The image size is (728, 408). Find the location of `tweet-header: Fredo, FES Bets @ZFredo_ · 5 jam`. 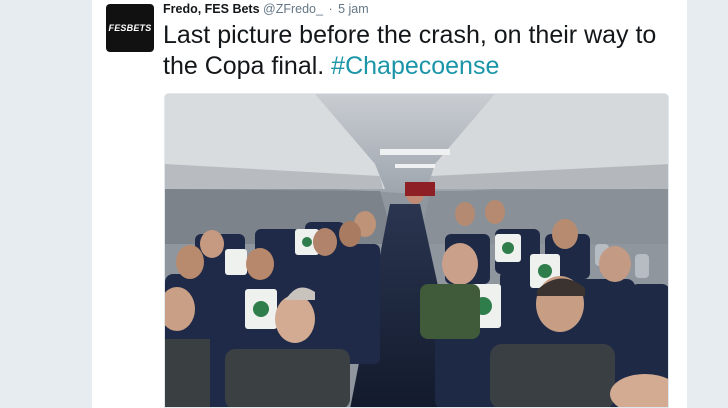

tweet-header: Fredo, FES Bets @ZFredo_ · 5 jam is located at coordinates (266, 9).